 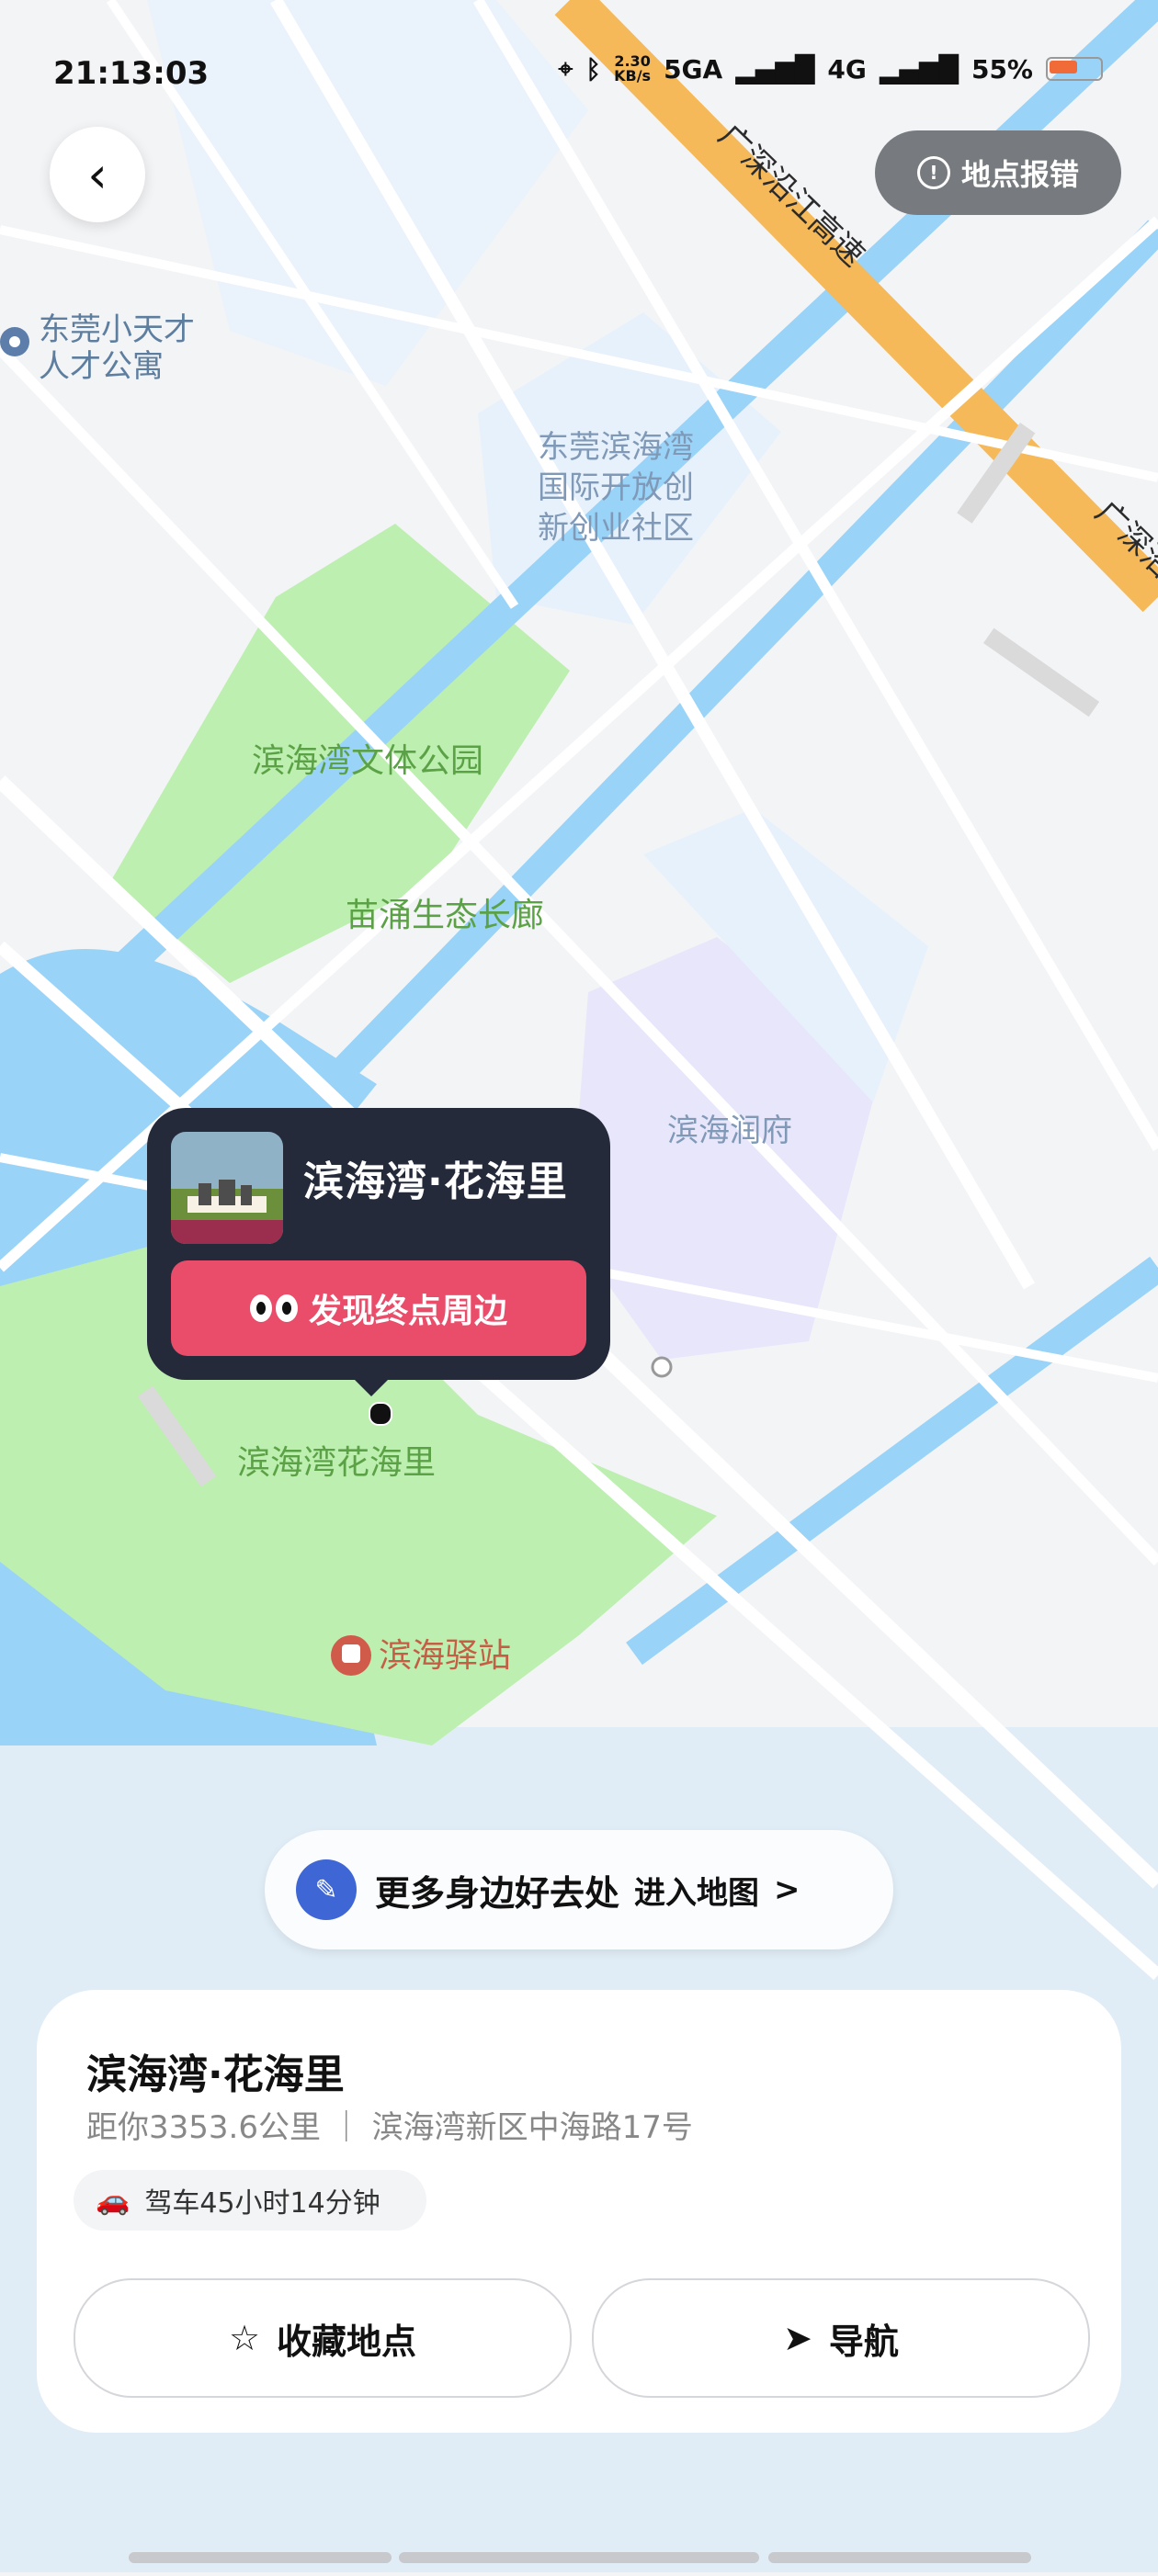 I want to click on discover-nearby-label: 发现终点周边, so click(x=407, y=1311).